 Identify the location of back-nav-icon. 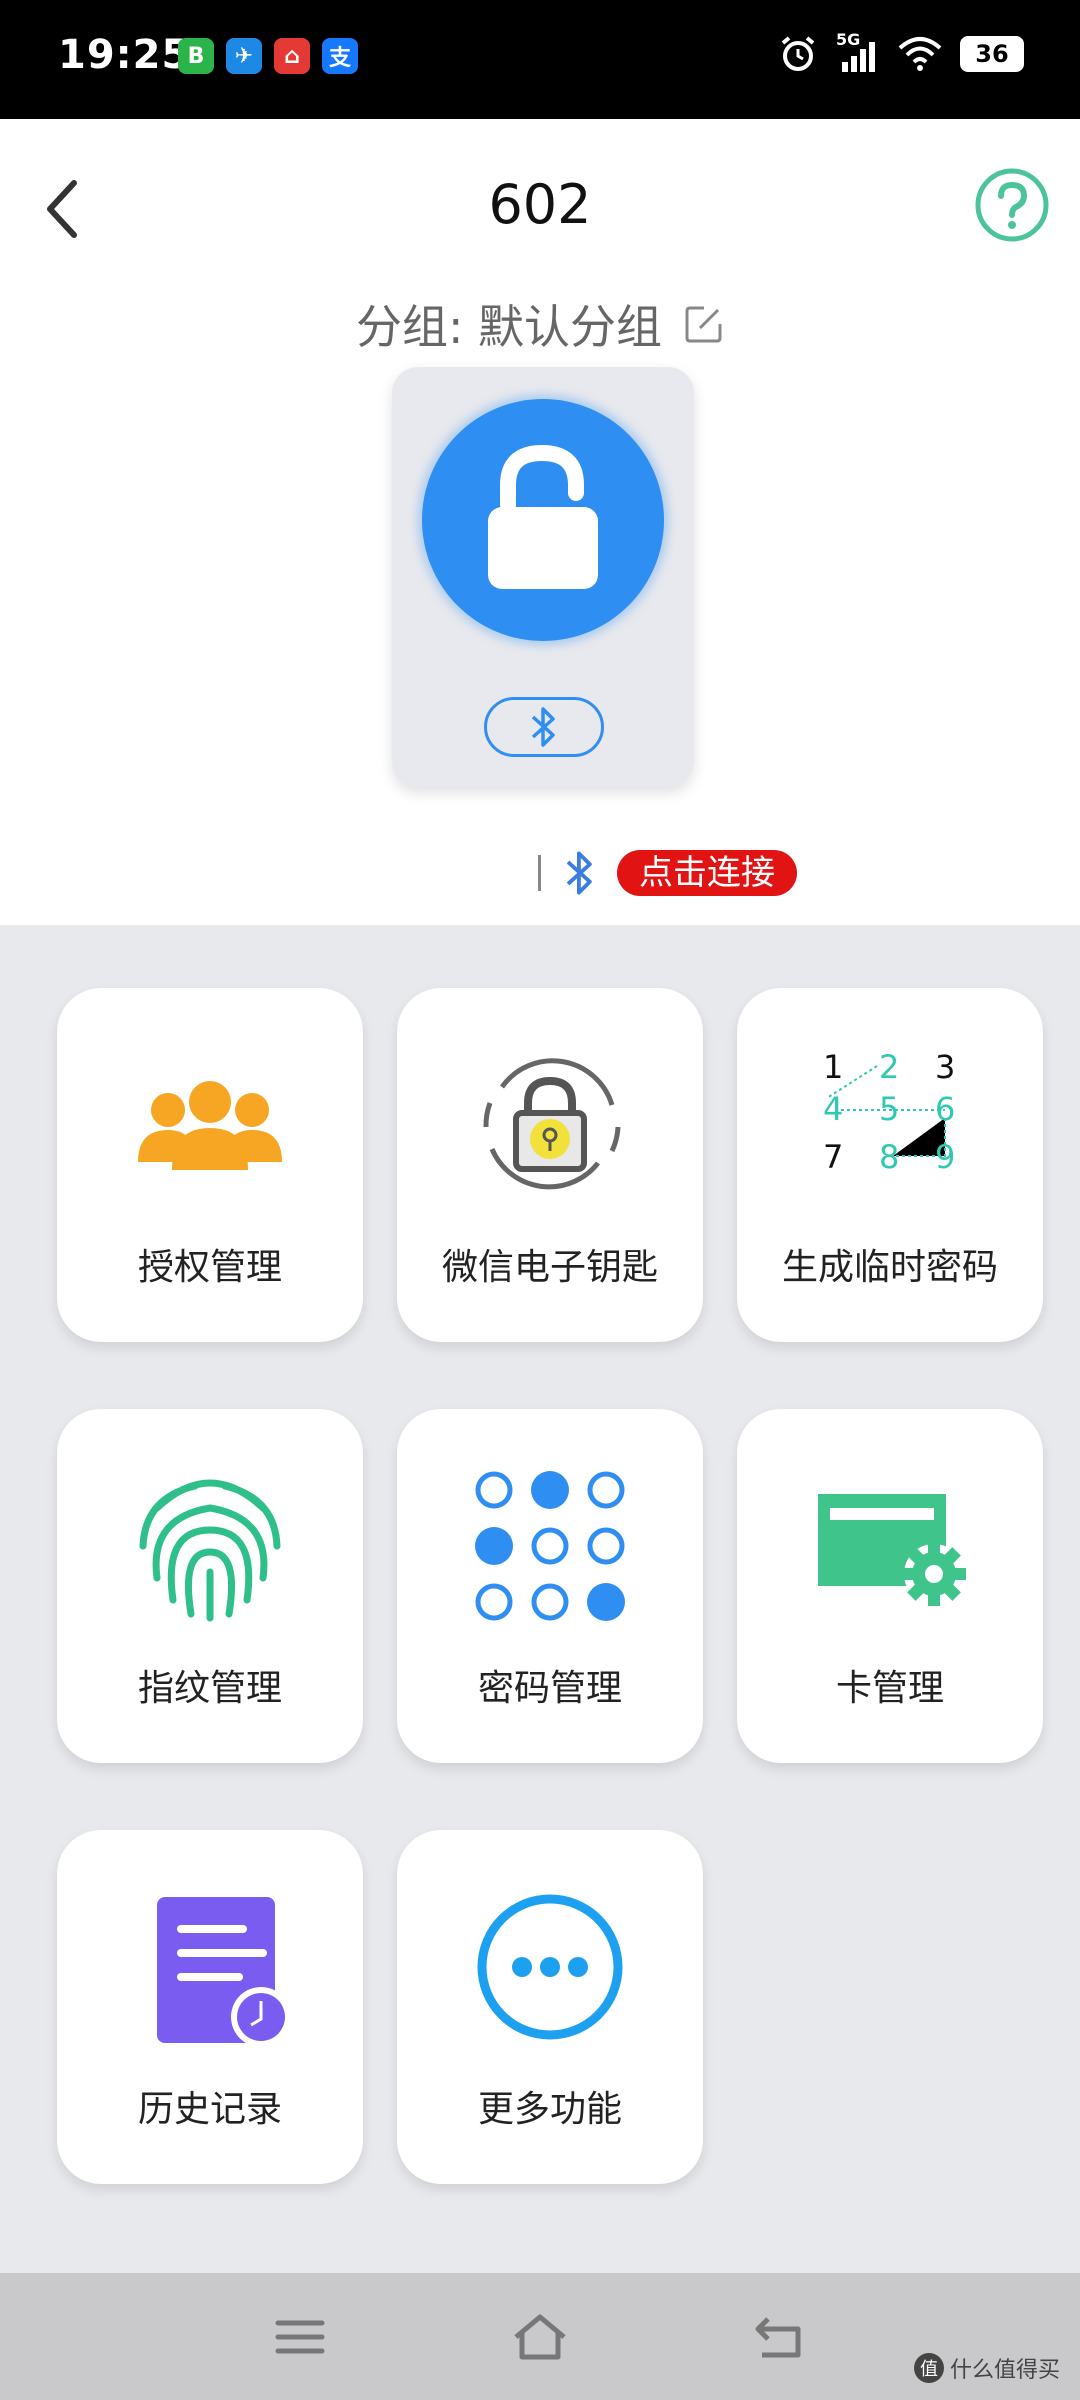
(780, 2337).